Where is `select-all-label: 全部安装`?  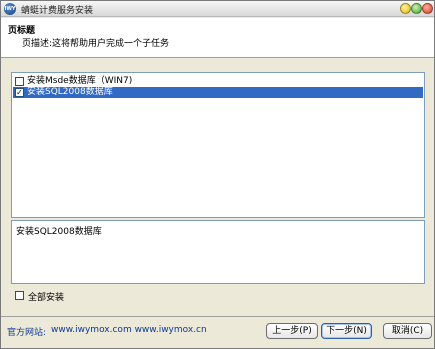
select-all-label: 全部安装 is located at coordinates (46, 298).